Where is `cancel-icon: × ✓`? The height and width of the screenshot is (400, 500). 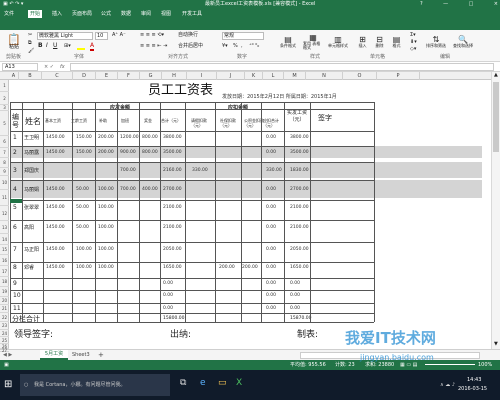
cancel-icon: × ✓ is located at coordinates (49, 67).